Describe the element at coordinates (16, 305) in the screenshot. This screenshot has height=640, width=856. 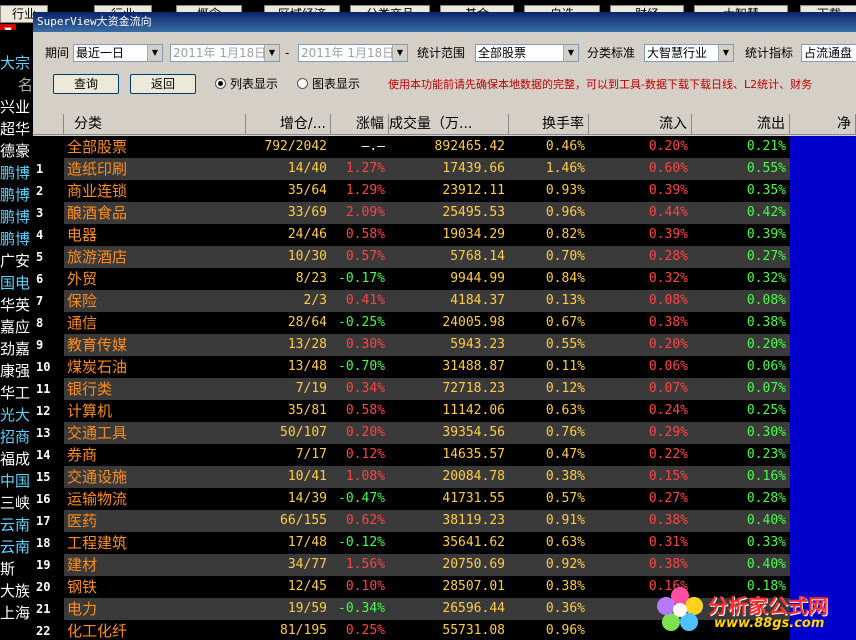
I see `sidebar-item: 华英` at that location.